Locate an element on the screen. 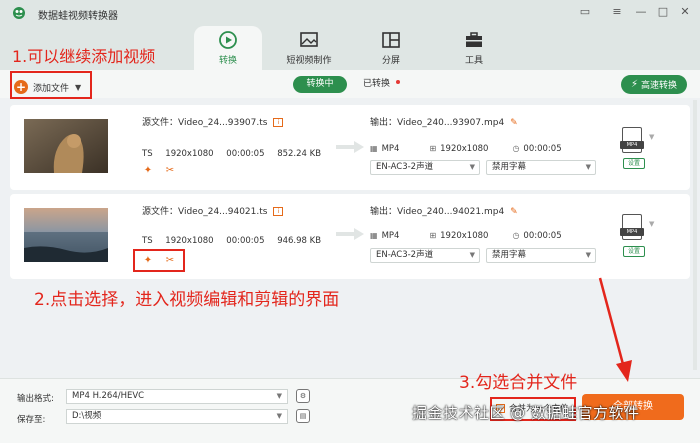 This screenshot has width=700, height=443. tab-short-video: 短视频制作 is located at coordinates (309, 48).